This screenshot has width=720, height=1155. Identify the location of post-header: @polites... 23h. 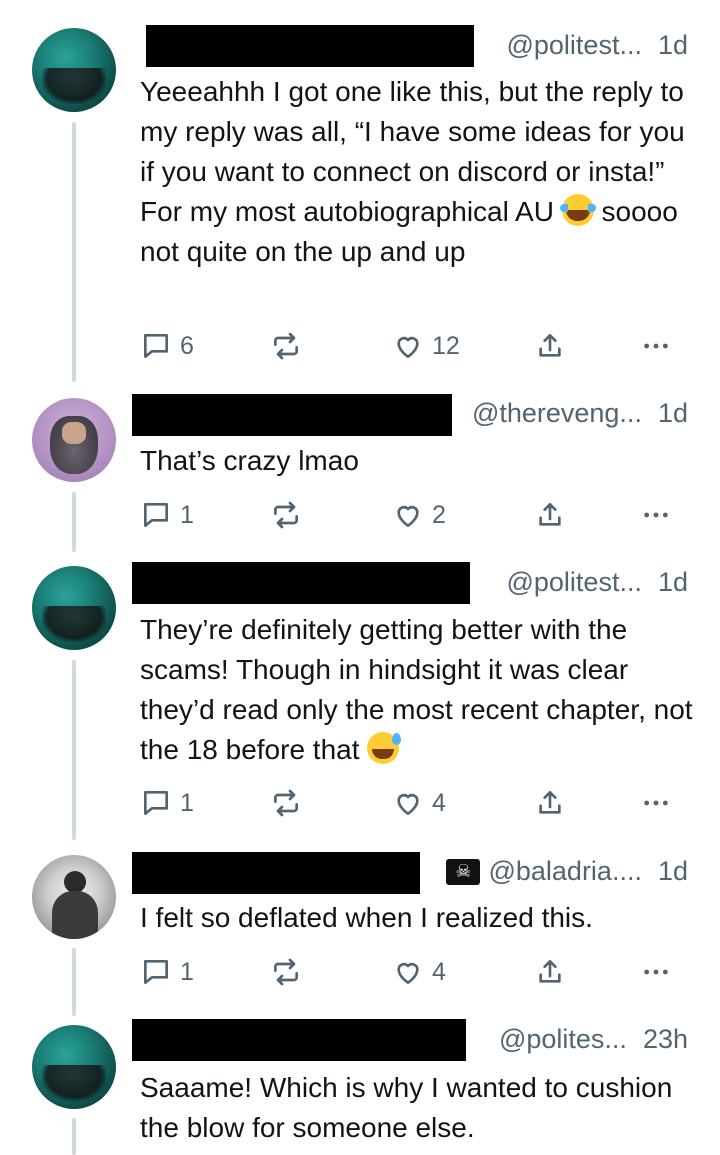
(593, 1039).